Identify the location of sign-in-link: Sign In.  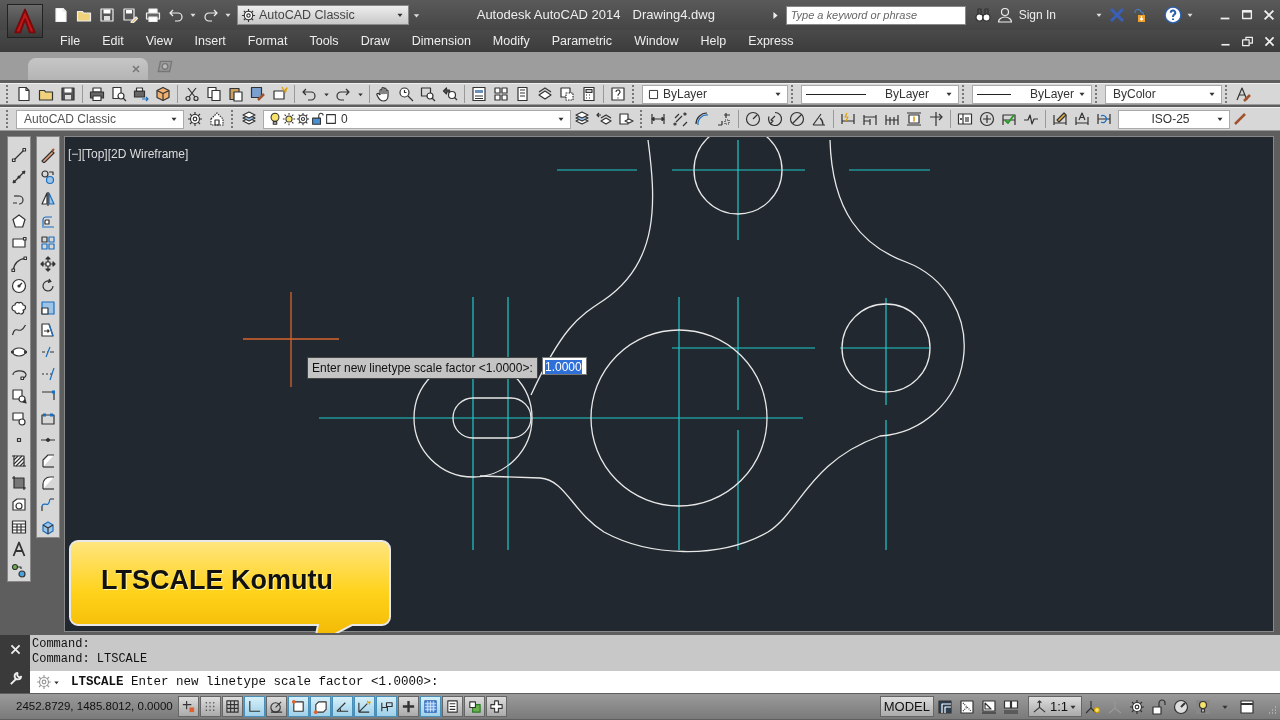
(1037, 15).